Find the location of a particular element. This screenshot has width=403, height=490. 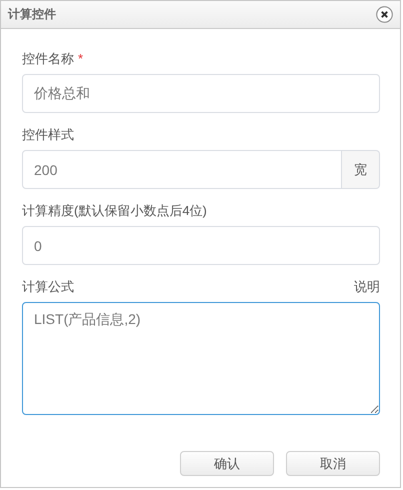

field-label: 计算精度(默认保留小数点后4位) is located at coordinates (114, 210).